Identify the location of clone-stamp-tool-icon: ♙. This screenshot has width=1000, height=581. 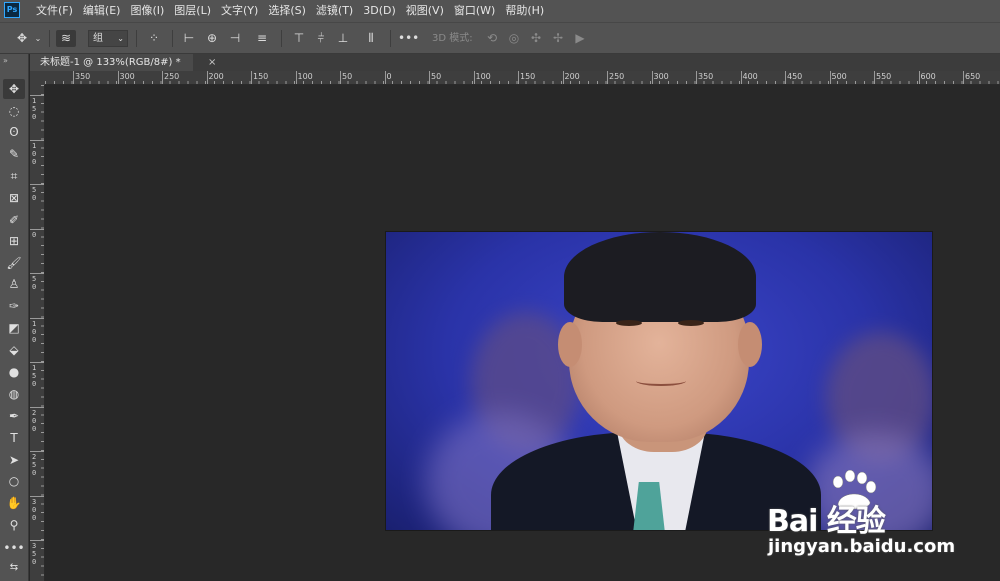
(14, 284).